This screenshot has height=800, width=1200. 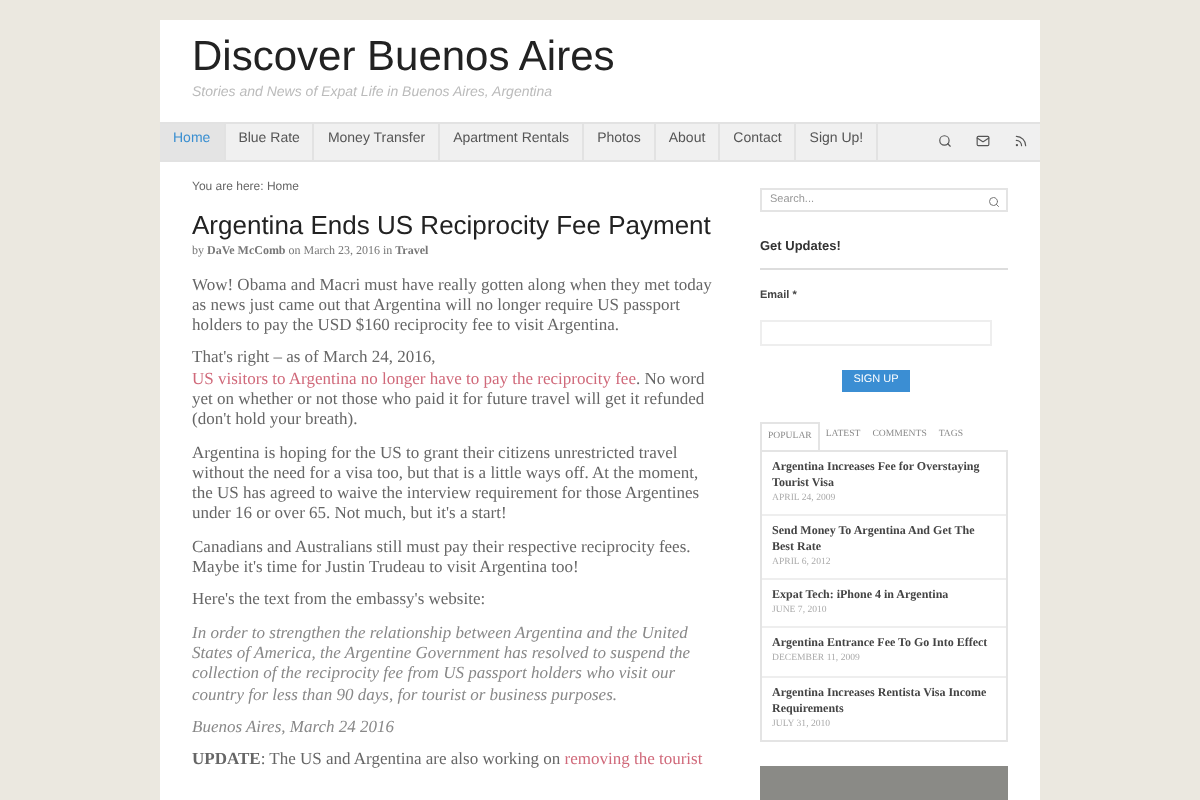 What do you see at coordinates (633, 758) in the screenshot?
I see `link: removing the tourist` at bounding box center [633, 758].